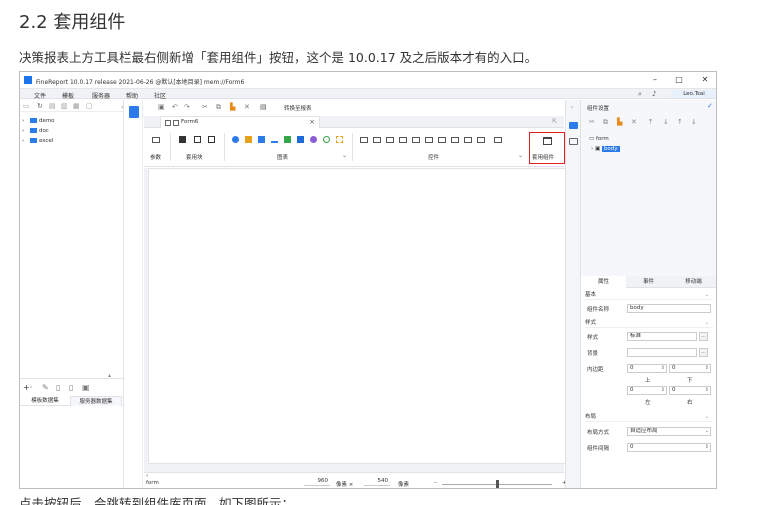  I want to click on menu-file: 文件, so click(40, 95).